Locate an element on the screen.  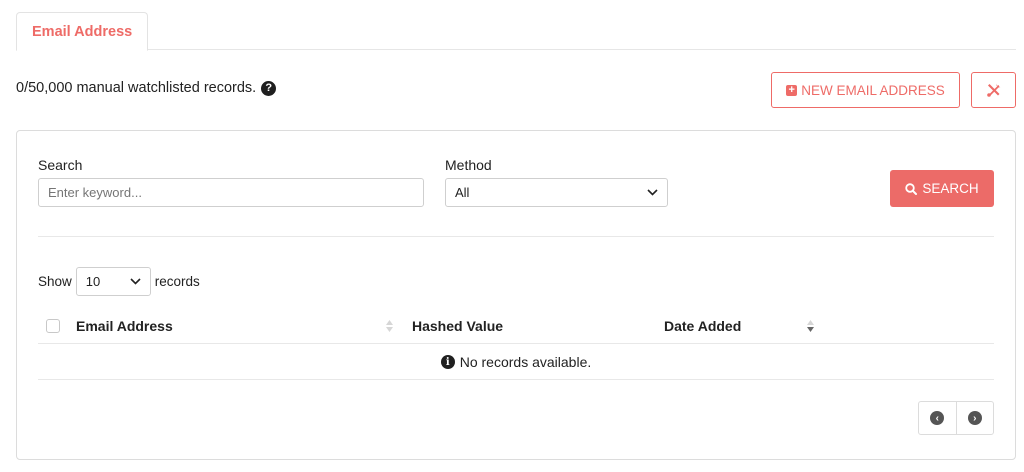
show-label: Show is located at coordinates (55, 281).